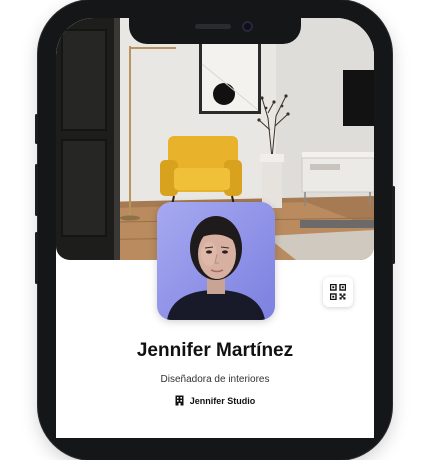 The width and height of the screenshot is (430, 460). What do you see at coordinates (213, 26) in the screenshot?
I see `phone-speaker` at bounding box center [213, 26].